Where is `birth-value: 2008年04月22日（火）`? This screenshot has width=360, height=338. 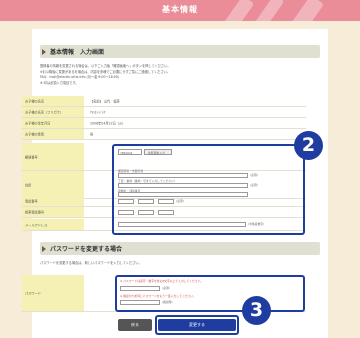
birth-value: 2008年04月22日（火） is located at coordinates (108, 123).